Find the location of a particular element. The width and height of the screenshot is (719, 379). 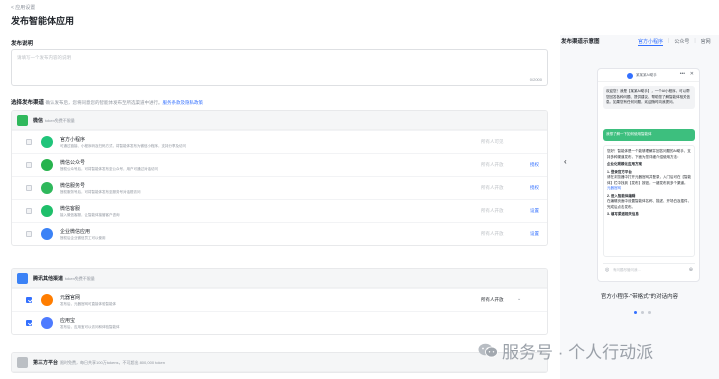

channel-name: 微信客服 is located at coordinates (70, 209).